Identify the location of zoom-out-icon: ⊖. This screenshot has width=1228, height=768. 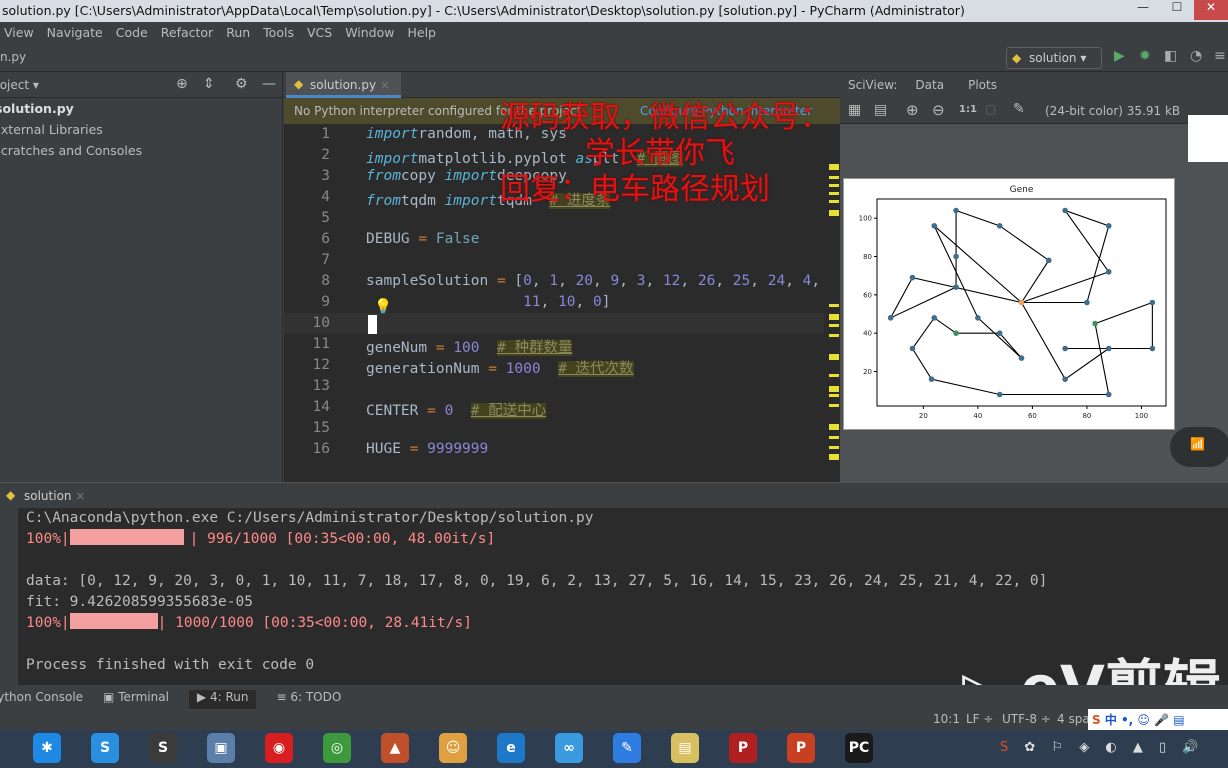
(938, 110).